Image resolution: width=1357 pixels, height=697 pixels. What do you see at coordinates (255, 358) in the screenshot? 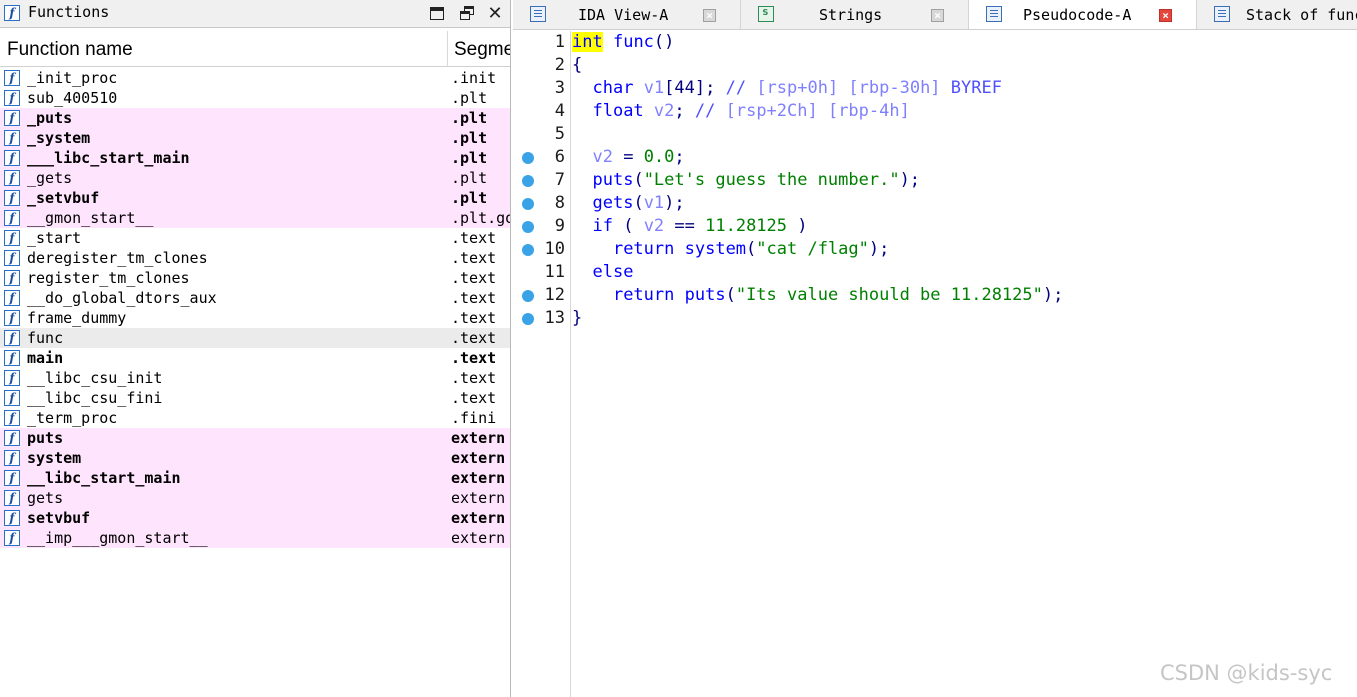
I see `function-row: f main .text` at bounding box center [255, 358].